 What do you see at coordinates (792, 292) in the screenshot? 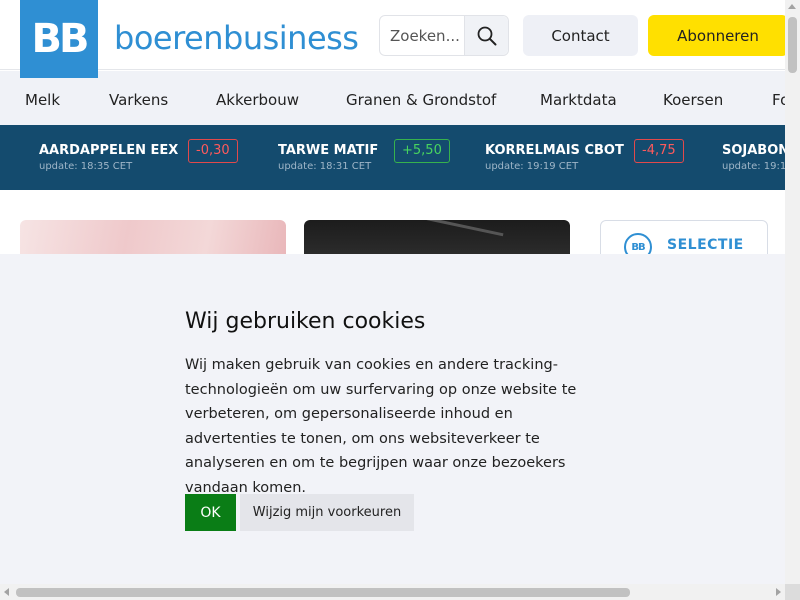
I see `vertical-scrollbar` at bounding box center [792, 292].